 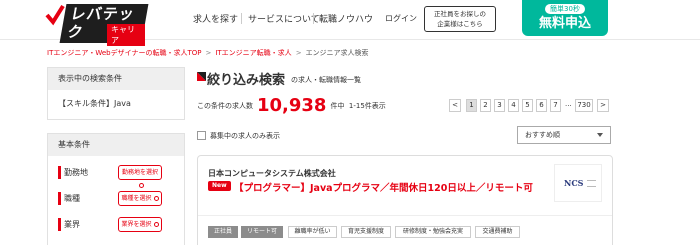 What do you see at coordinates (591, 183) in the screenshot?
I see `logo-lines` at bounding box center [591, 183].